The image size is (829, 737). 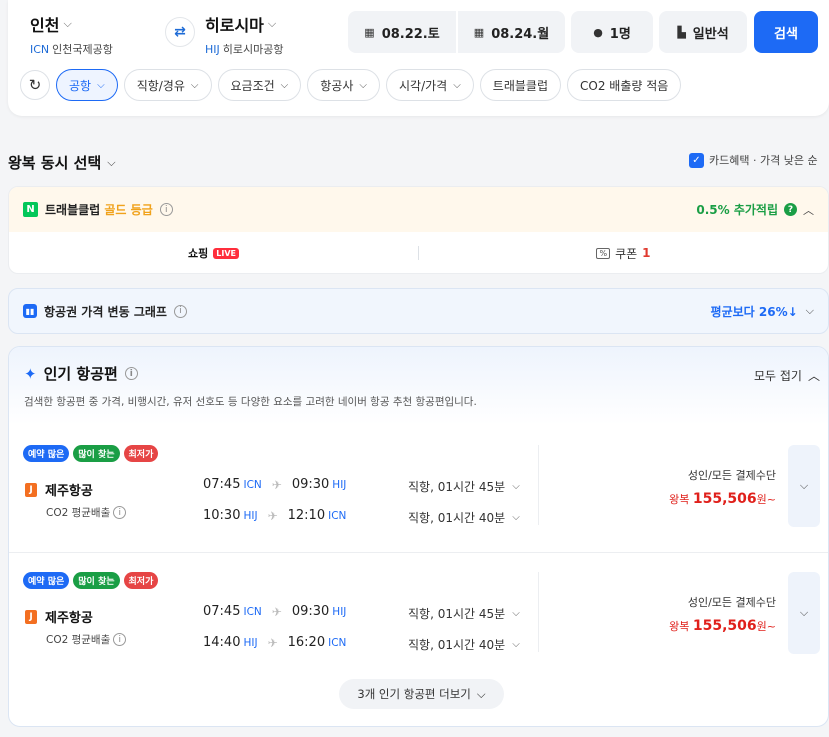 I want to click on sort-option: ✓ 카드혜택 · 가격 낮은 순, so click(x=753, y=160).